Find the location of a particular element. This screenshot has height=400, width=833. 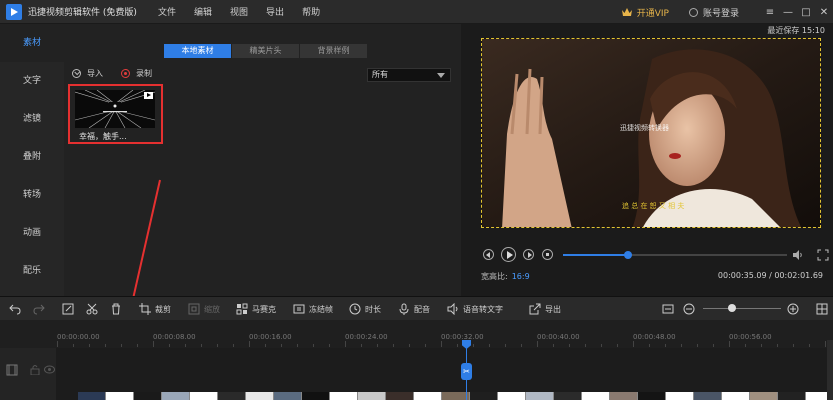

sidebar-item-filter: 滤镜 is located at coordinates (32, 119).